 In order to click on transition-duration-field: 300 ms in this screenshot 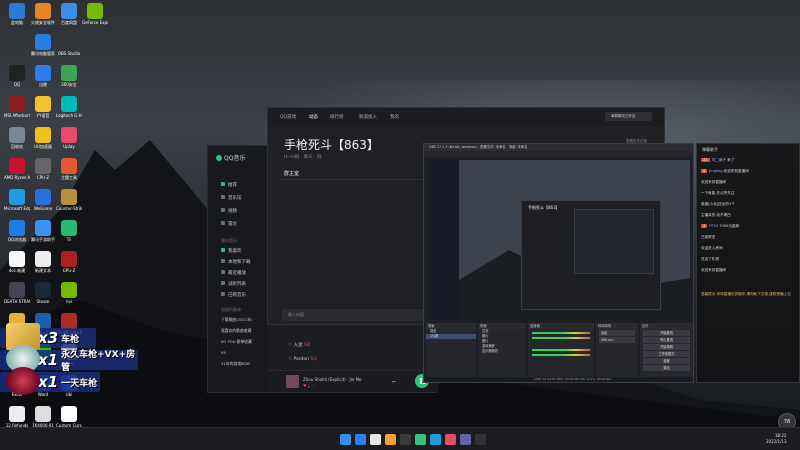, I will do `click(617, 340)`.